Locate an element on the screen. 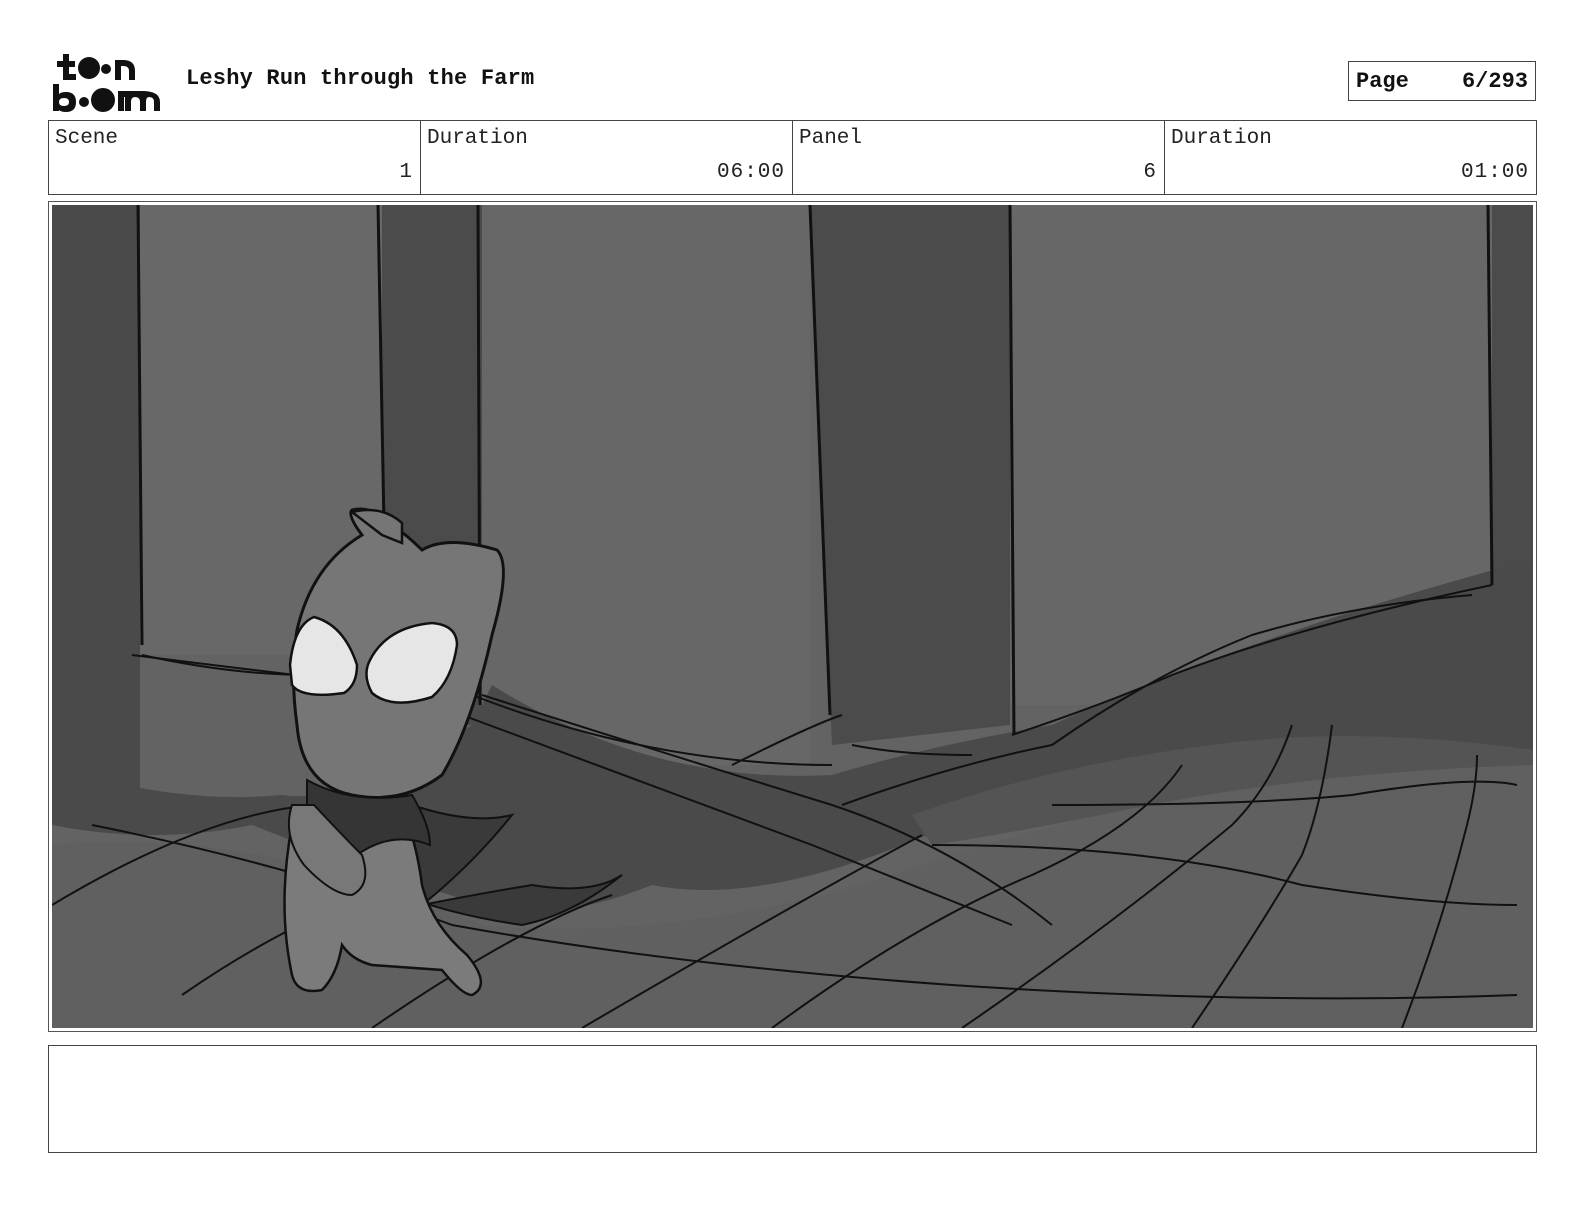 The image size is (1584, 1224). scene-label: Scene is located at coordinates (87, 138).